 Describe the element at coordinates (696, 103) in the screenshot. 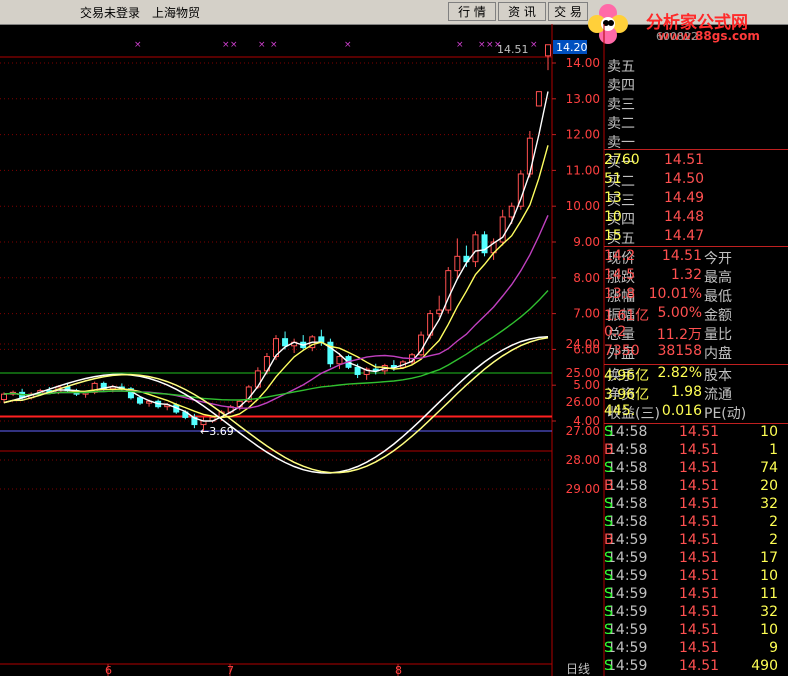

I see `sell-book-row: 卖三` at that location.